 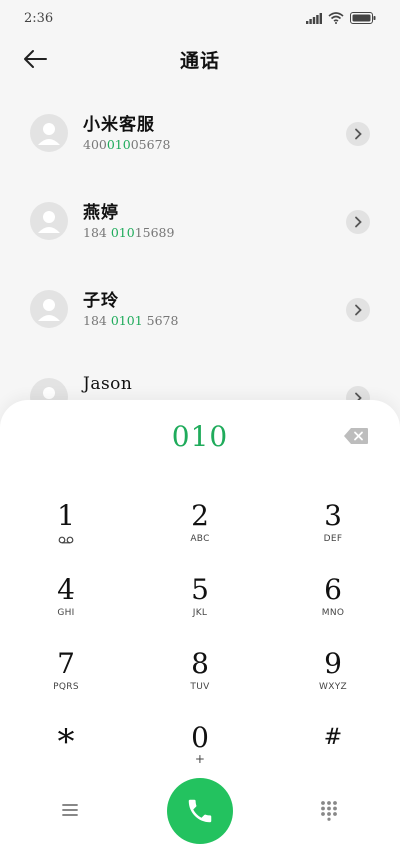 I want to click on key-digit: *, so click(x=66, y=742).